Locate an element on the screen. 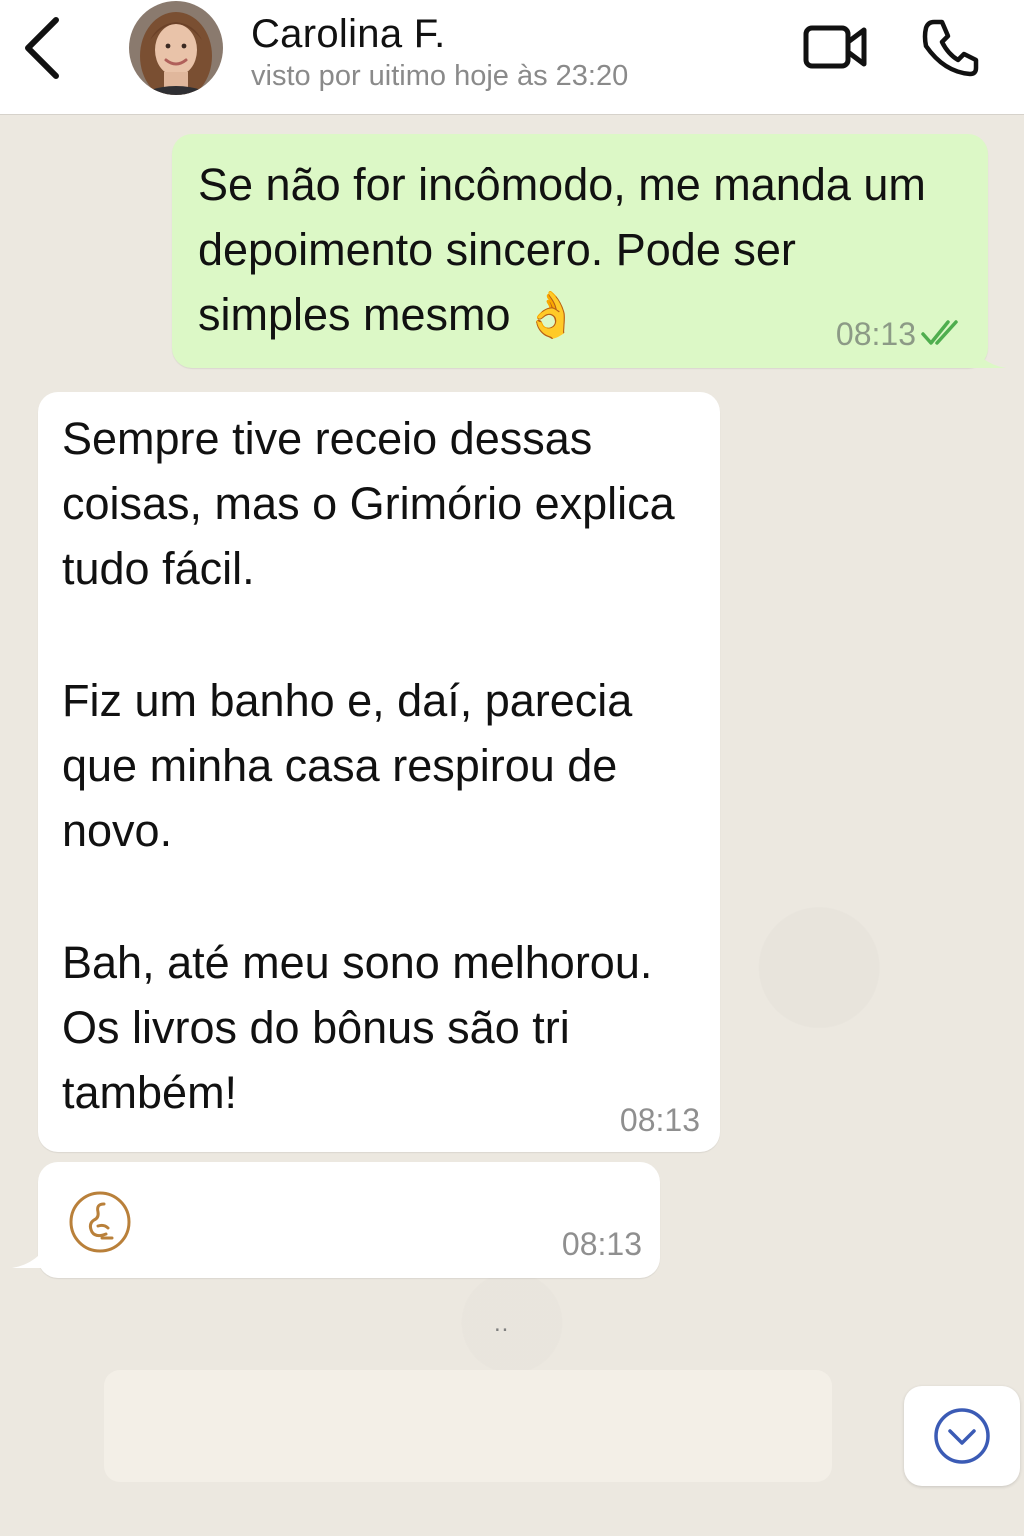 Image resolution: width=1024 pixels, height=1536 pixels. phone-icon is located at coordinates (950, 48).